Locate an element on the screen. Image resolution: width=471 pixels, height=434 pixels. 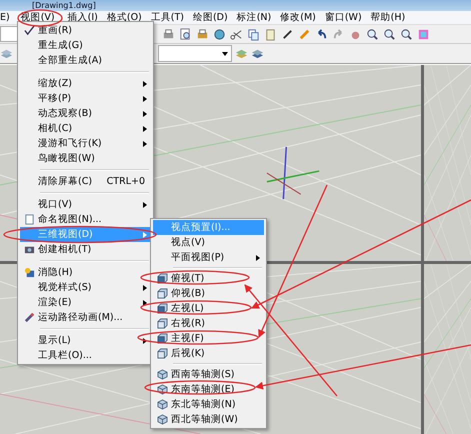
menu-bar-item: 格式(O) is located at coordinates (124, 18).